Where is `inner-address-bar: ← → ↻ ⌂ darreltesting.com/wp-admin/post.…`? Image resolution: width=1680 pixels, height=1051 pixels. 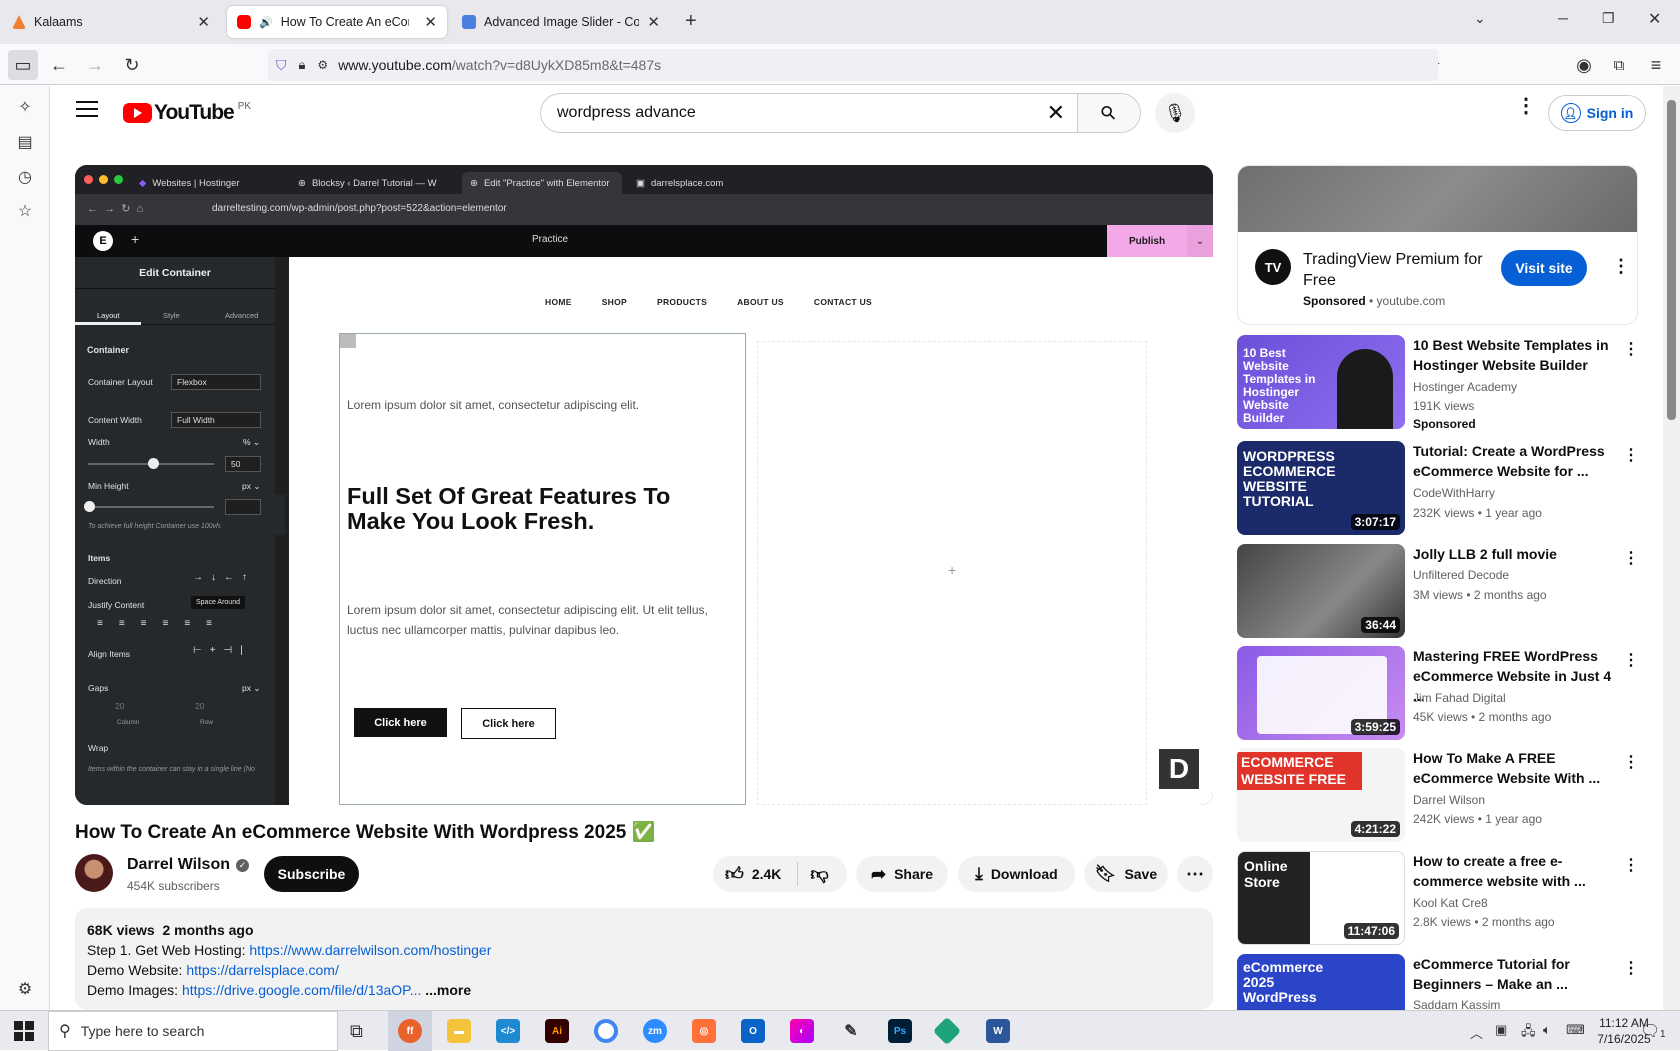 inner-address-bar: ← → ↻ ⌂ darreltesting.com/wp-admin/post.… is located at coordinates (644, 209).